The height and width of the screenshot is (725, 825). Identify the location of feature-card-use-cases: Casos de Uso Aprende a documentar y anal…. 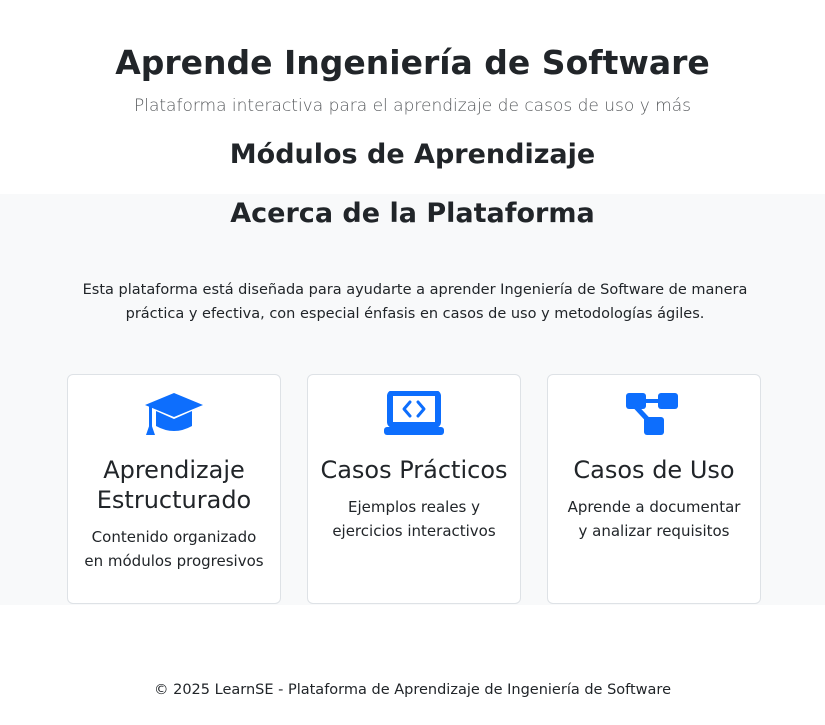
(654, 489).